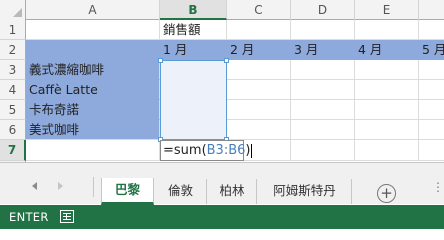 The height and width of the screenshot is (240, 444). I want to click on cell-c3, so click(259, 70).